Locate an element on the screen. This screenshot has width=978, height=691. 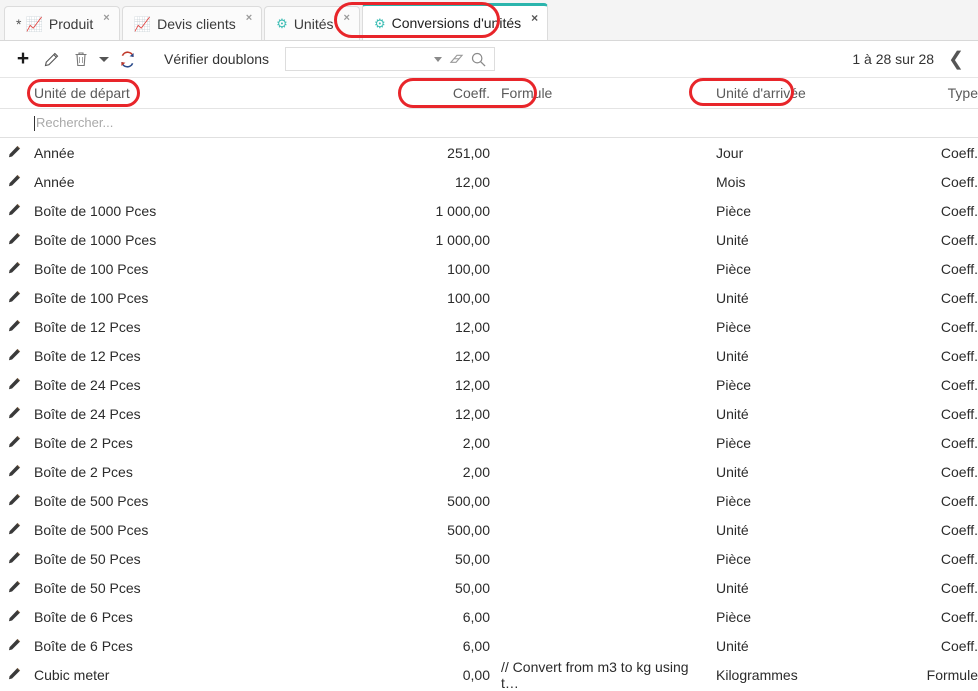
refresh-icon is located at coordinates (127, 59).